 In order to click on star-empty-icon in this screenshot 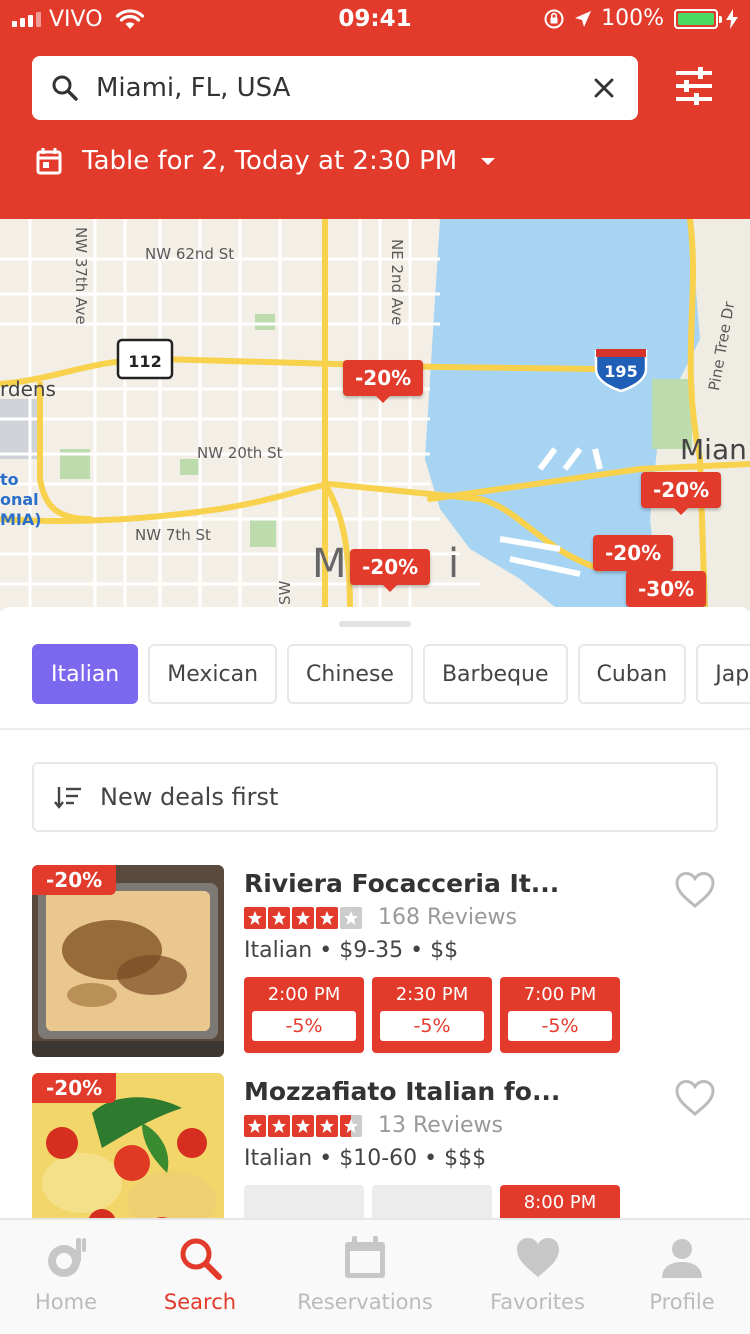, I will do `click(351, 917)`.